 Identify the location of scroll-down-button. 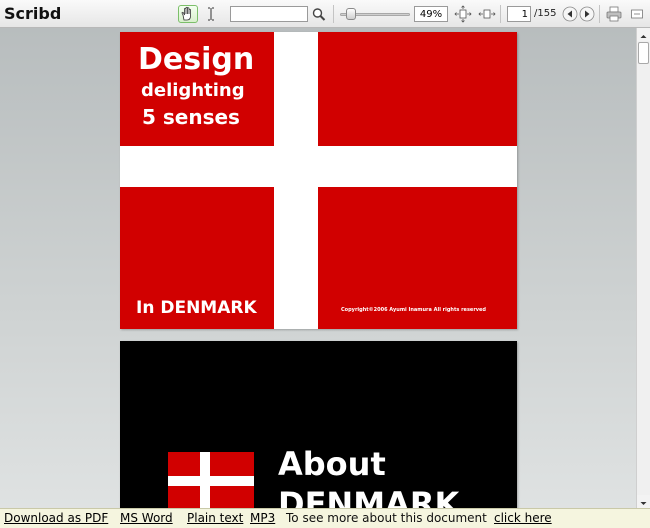
(643, 501).